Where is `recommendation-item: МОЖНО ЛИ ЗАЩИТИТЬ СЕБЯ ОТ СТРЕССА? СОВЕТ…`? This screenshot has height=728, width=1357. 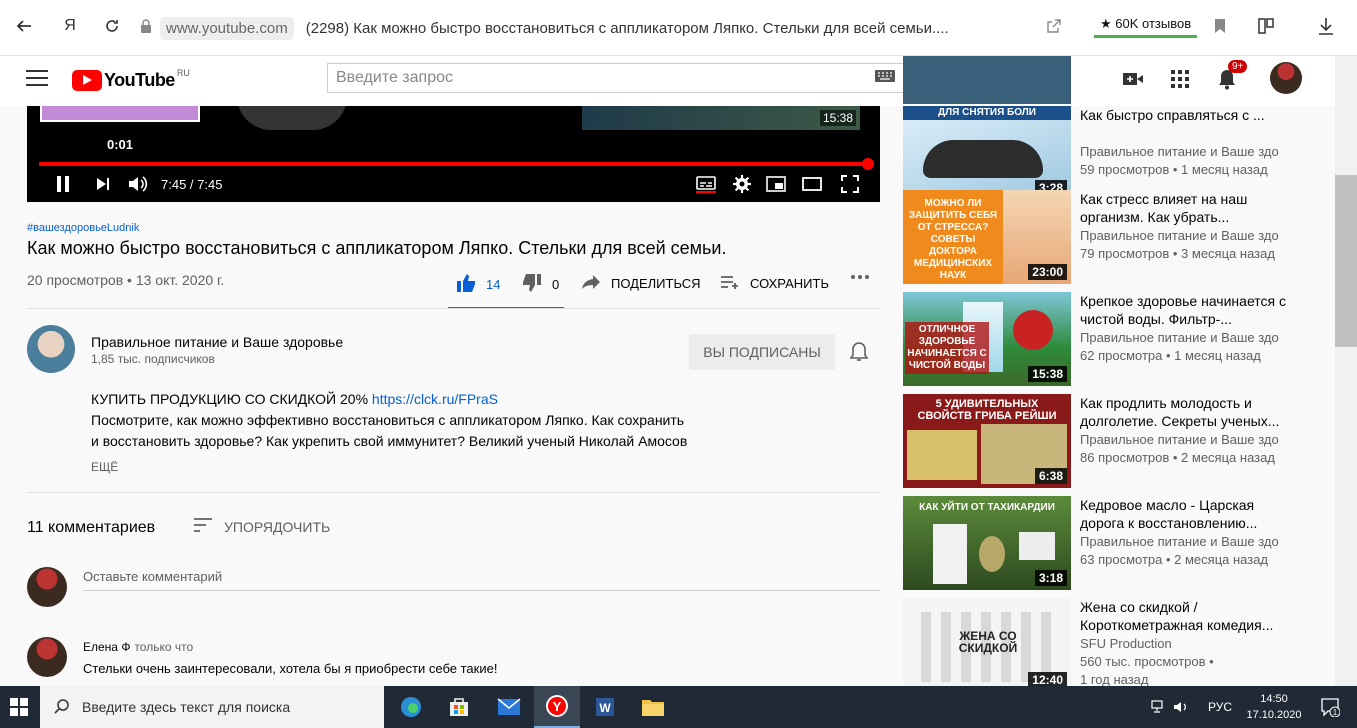
recommendation-item: МОЖНО ЛИ ЗАЩИТИТЬ СЕБЯ ОТ СТРЕССА? СОВЕТ… is located at coordinates (1113, 239).